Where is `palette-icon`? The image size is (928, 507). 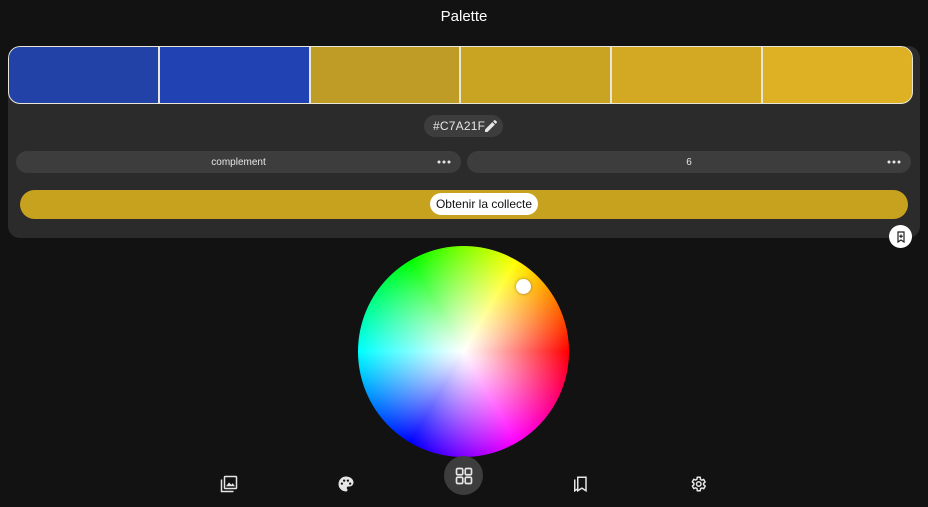
palette-icon is located at coordinates (346, 484).